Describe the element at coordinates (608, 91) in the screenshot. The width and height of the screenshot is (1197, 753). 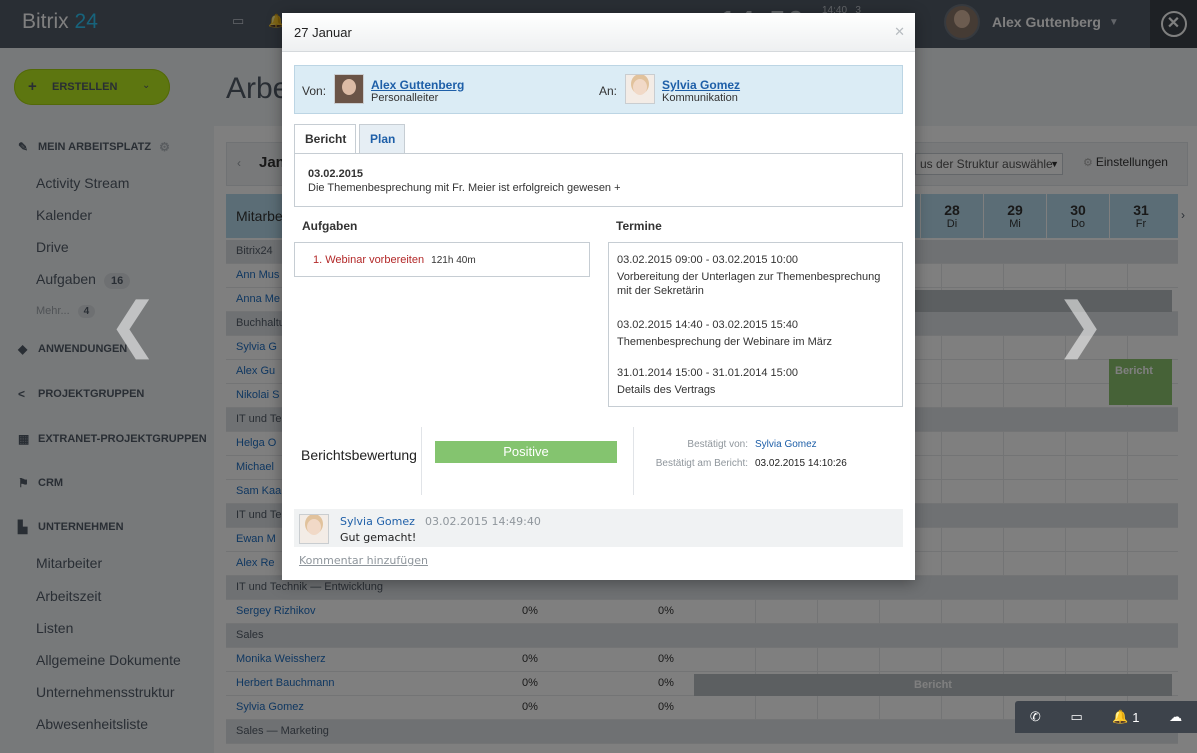
I see `to-label: An:` at that location.